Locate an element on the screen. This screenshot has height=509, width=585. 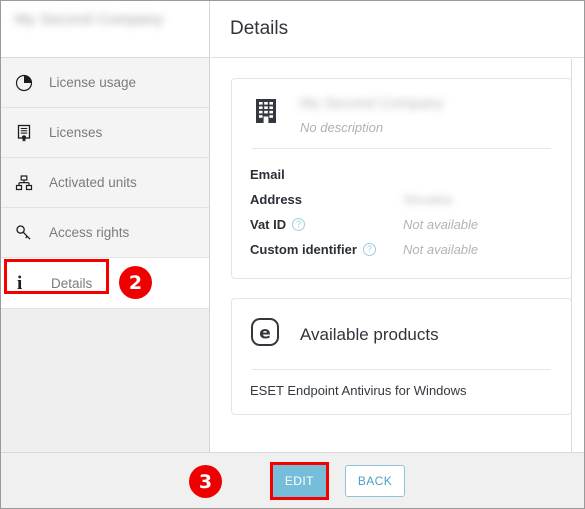
sidebar-item-label: Access rights is located at coordinates (89, 232).